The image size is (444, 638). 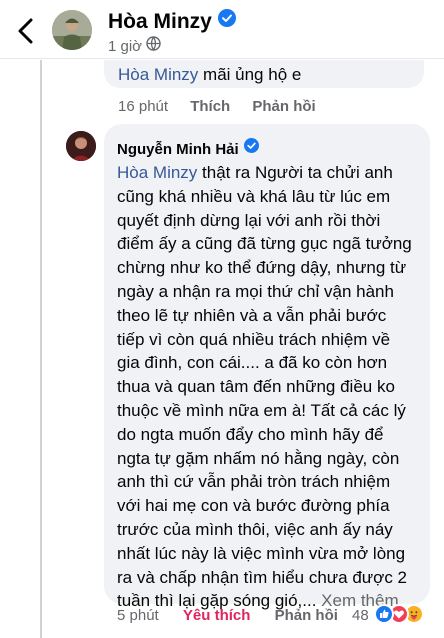 What do you see at coordinates (249, 220) in the screenshot?
I see `comment-line: quyết định dừng lại với anh rồi thời` at bounding box center [249, 220].